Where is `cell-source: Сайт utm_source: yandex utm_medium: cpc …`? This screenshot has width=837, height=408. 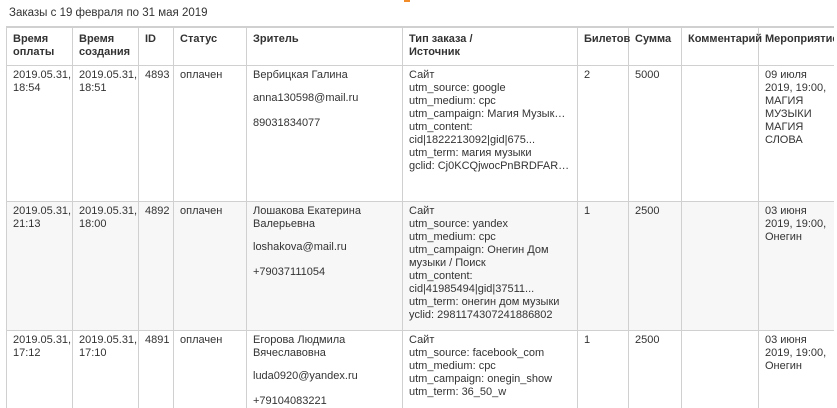 cell-source: Сайт utm_source: yandex utm_medium: cpc … is located at coordinates (490, 266).